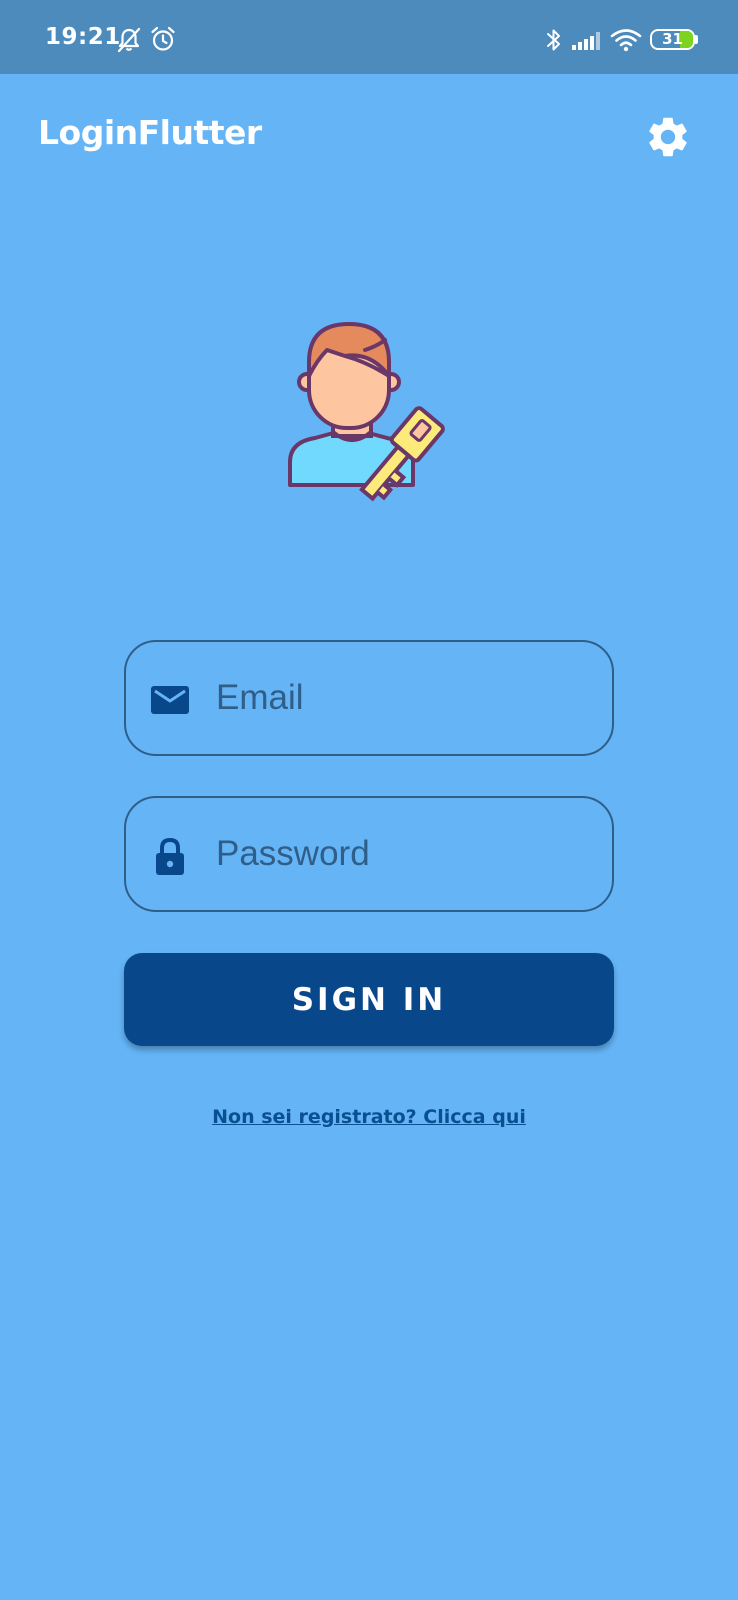  Describe the element at coordinates (369, 999) in the screenshot. I see `sign-in-button: SIGN IN` at that location.